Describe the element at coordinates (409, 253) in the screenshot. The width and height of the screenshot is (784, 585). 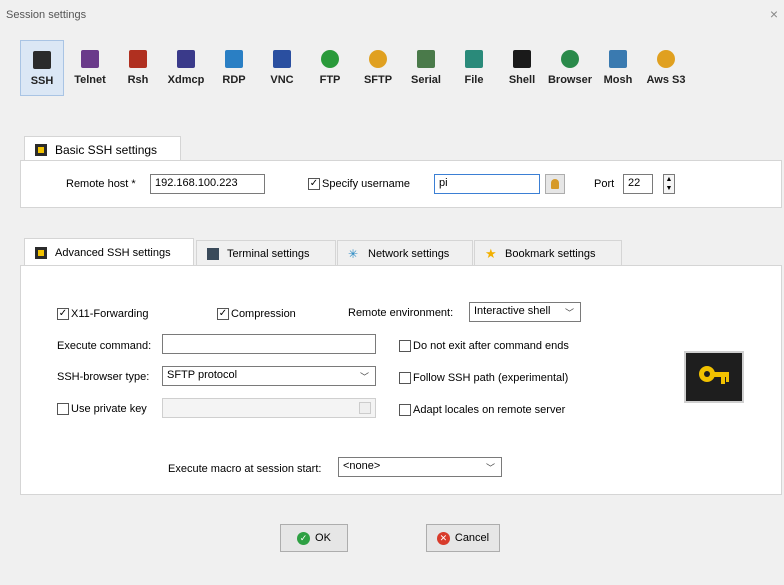
I see `tab-label: Network settings` at that location.